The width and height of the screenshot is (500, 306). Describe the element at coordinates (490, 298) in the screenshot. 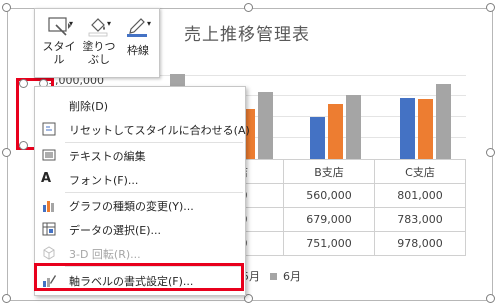

I see `resize-handle-bottom-right` at that location.